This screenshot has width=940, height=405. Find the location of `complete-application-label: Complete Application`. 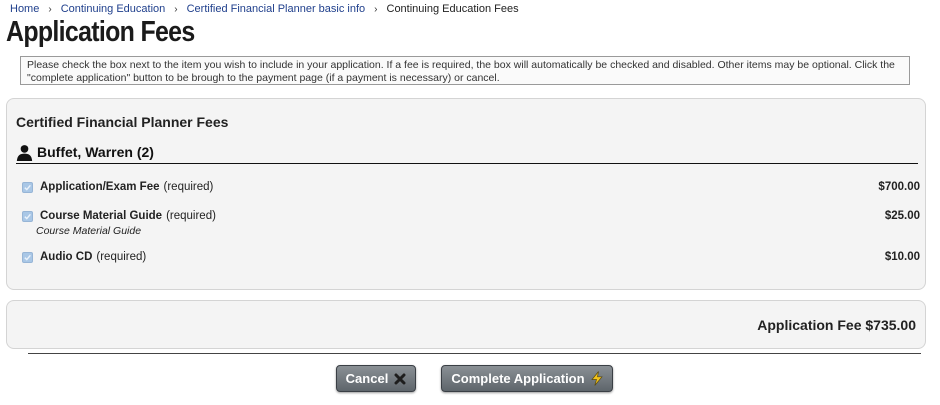

complete-application-label: Complete Application is located at coordinates (518, 378).